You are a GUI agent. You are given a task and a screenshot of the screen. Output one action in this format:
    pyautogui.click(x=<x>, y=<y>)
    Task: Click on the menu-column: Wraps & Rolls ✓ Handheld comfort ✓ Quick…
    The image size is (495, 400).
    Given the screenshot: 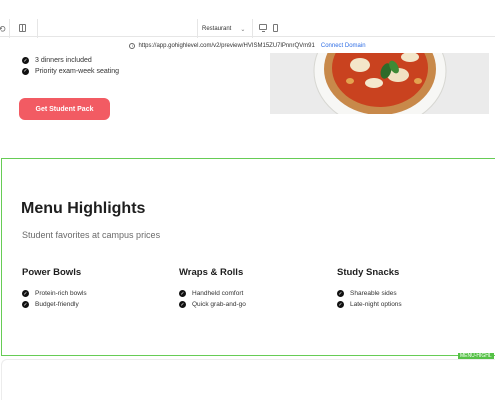 What is the action you would take?
    pyautogui.click(x=212, y=288)
    